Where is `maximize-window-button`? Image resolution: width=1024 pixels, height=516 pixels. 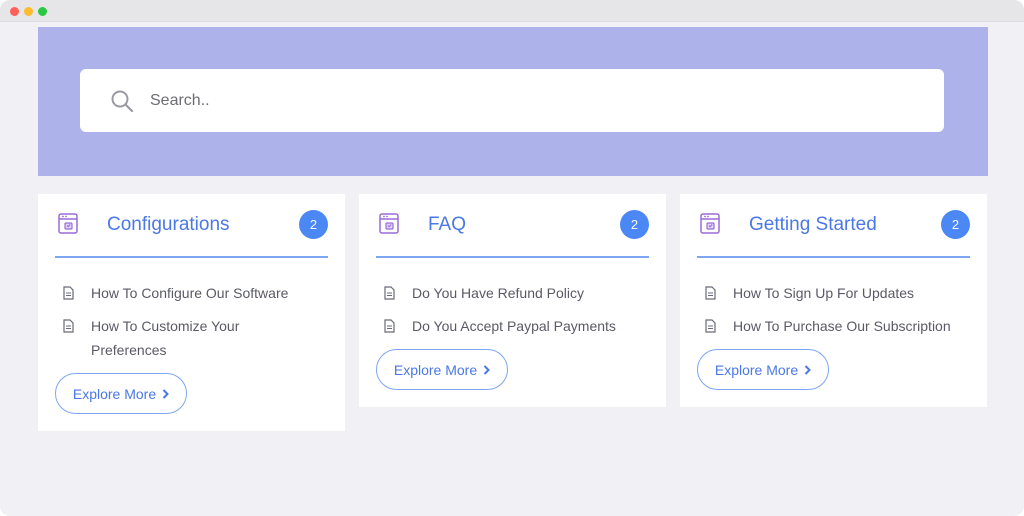 maximize-window-button is located at coordinates (42, 11).